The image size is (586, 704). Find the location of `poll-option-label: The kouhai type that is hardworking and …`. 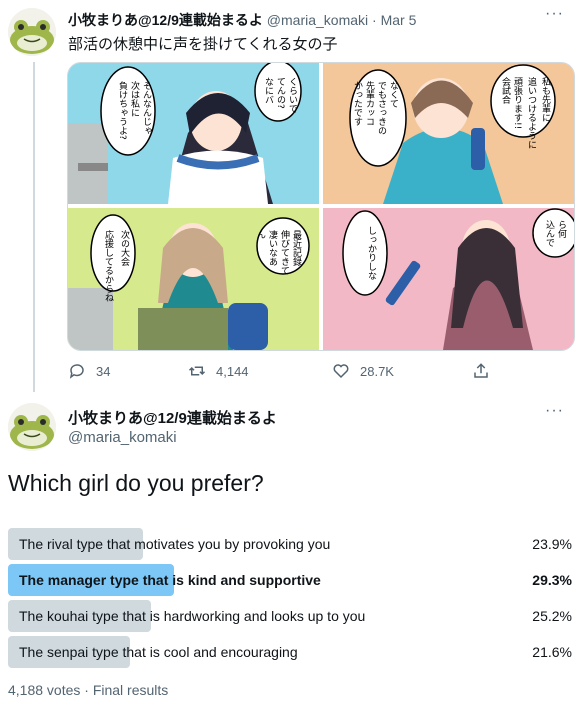

poll-option-label: The kouhai type that is hardworking and … is located at coordinates (192, 616).